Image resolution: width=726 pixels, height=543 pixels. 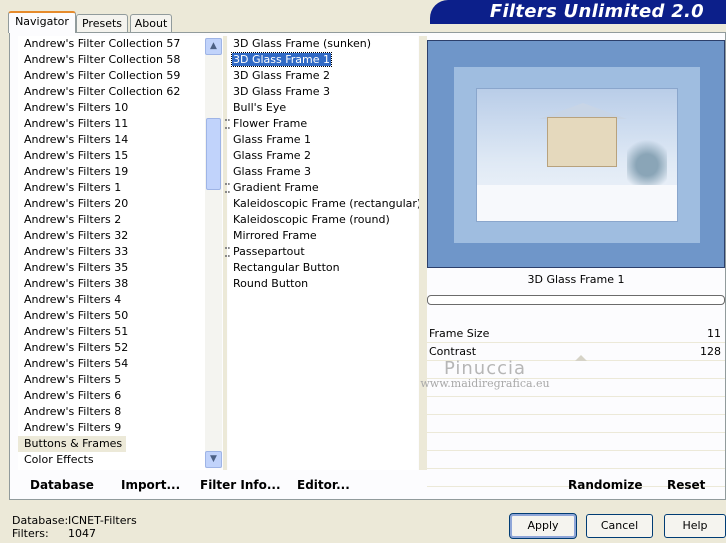 I want to click on filter-item: Glass Frame 2, so click(x=323, y=156).